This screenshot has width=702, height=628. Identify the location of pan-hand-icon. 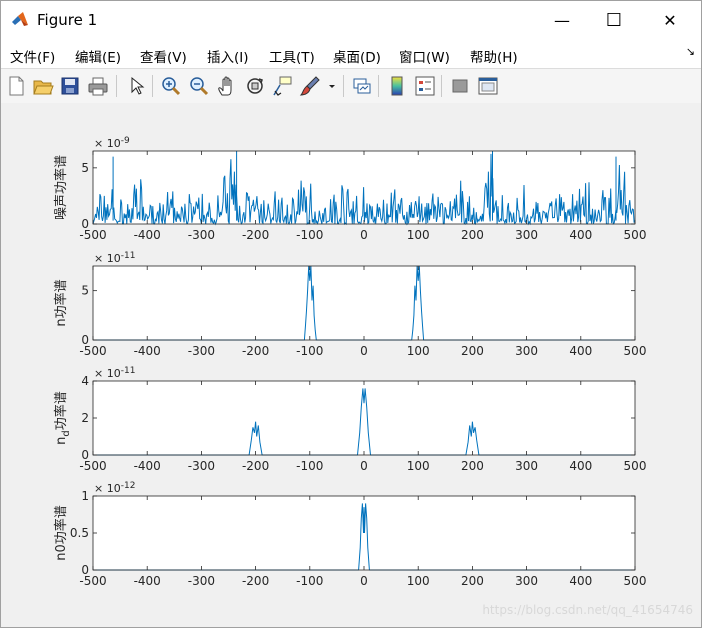
(227, 86).